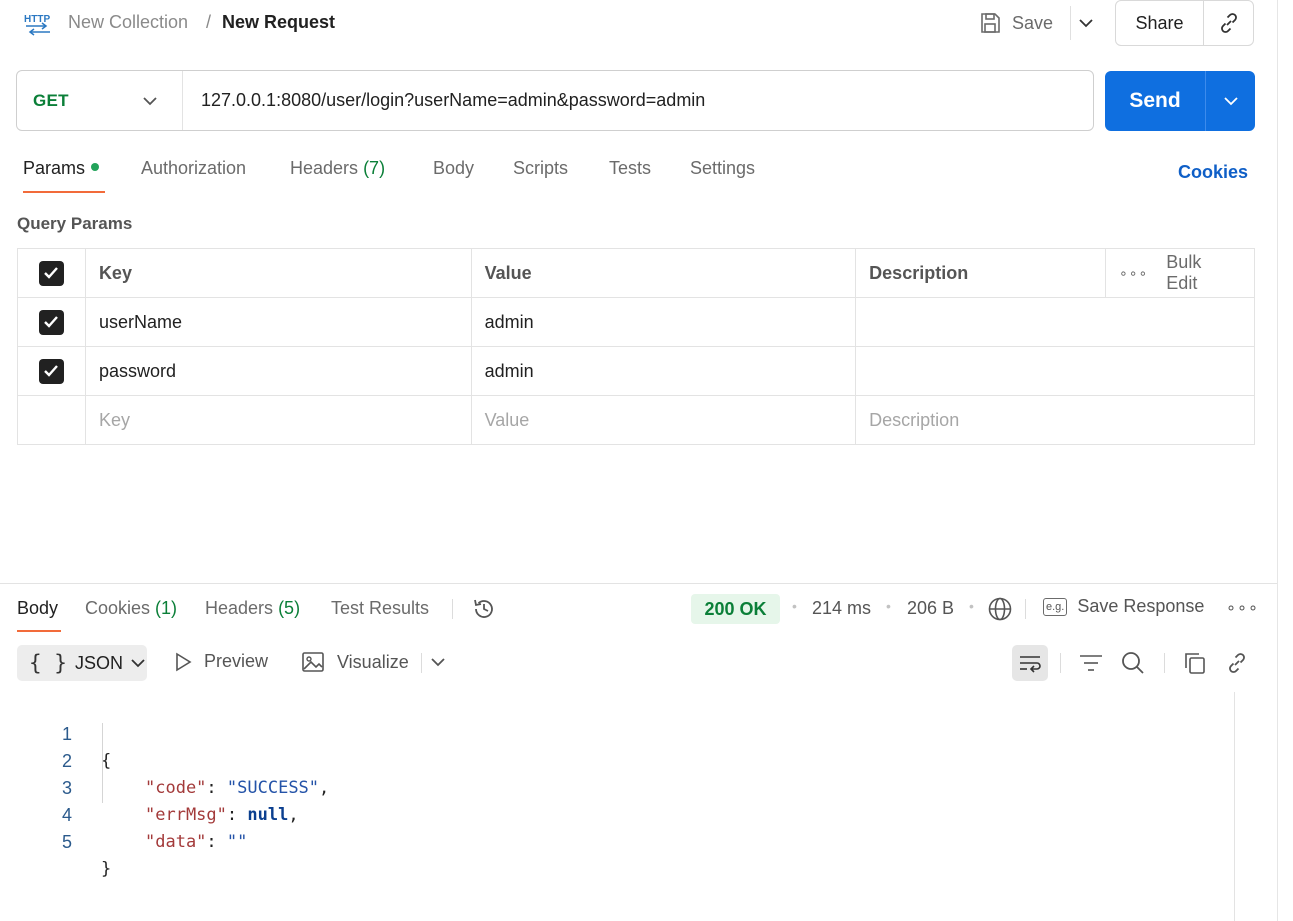 This screenshot has height=921, width=1293. What do you see at coordinates (128, 22) in the screenshot?
I see `breadcrumb-collection: New Collection` at bounding box center [128, 22].